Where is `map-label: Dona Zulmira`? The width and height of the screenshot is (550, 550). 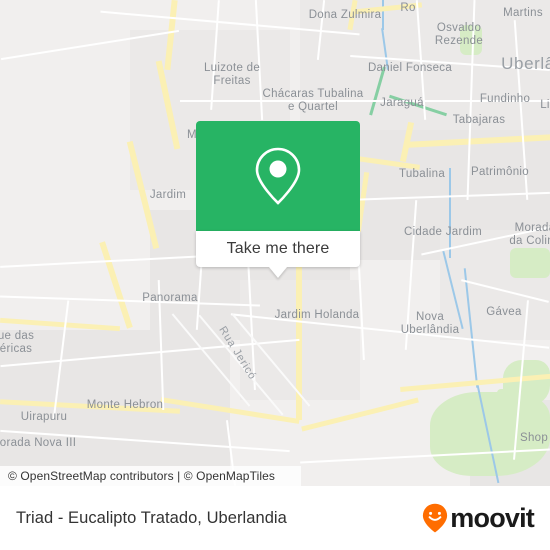
map-label: Dona Zulmira is located at coordinates (345, 15).